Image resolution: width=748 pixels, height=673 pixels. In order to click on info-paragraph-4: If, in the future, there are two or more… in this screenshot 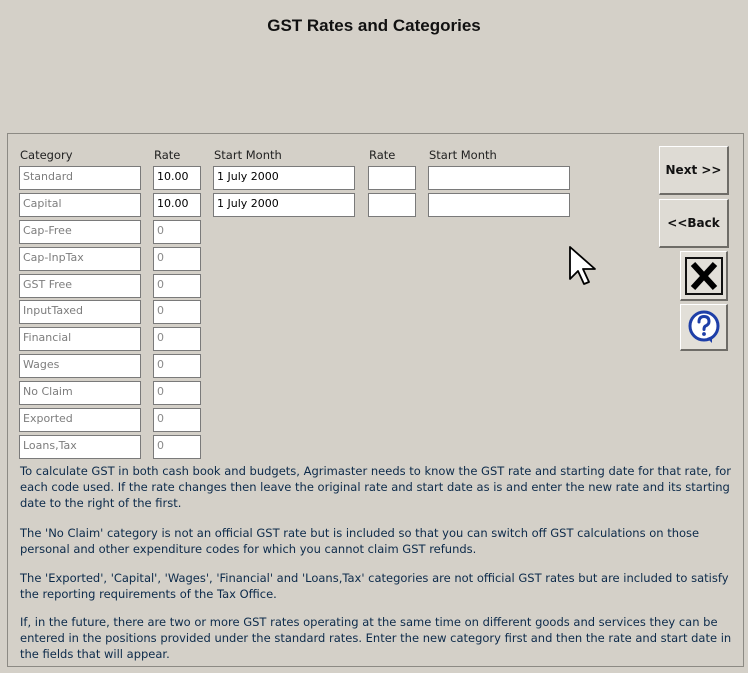, I will do `click(376, 638)`.